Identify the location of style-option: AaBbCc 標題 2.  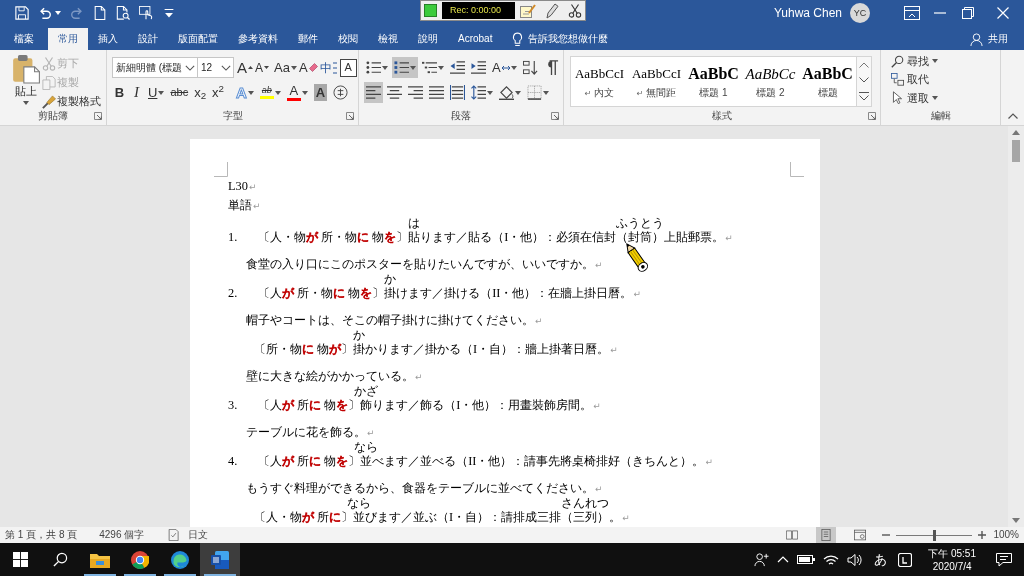
(770, 81).